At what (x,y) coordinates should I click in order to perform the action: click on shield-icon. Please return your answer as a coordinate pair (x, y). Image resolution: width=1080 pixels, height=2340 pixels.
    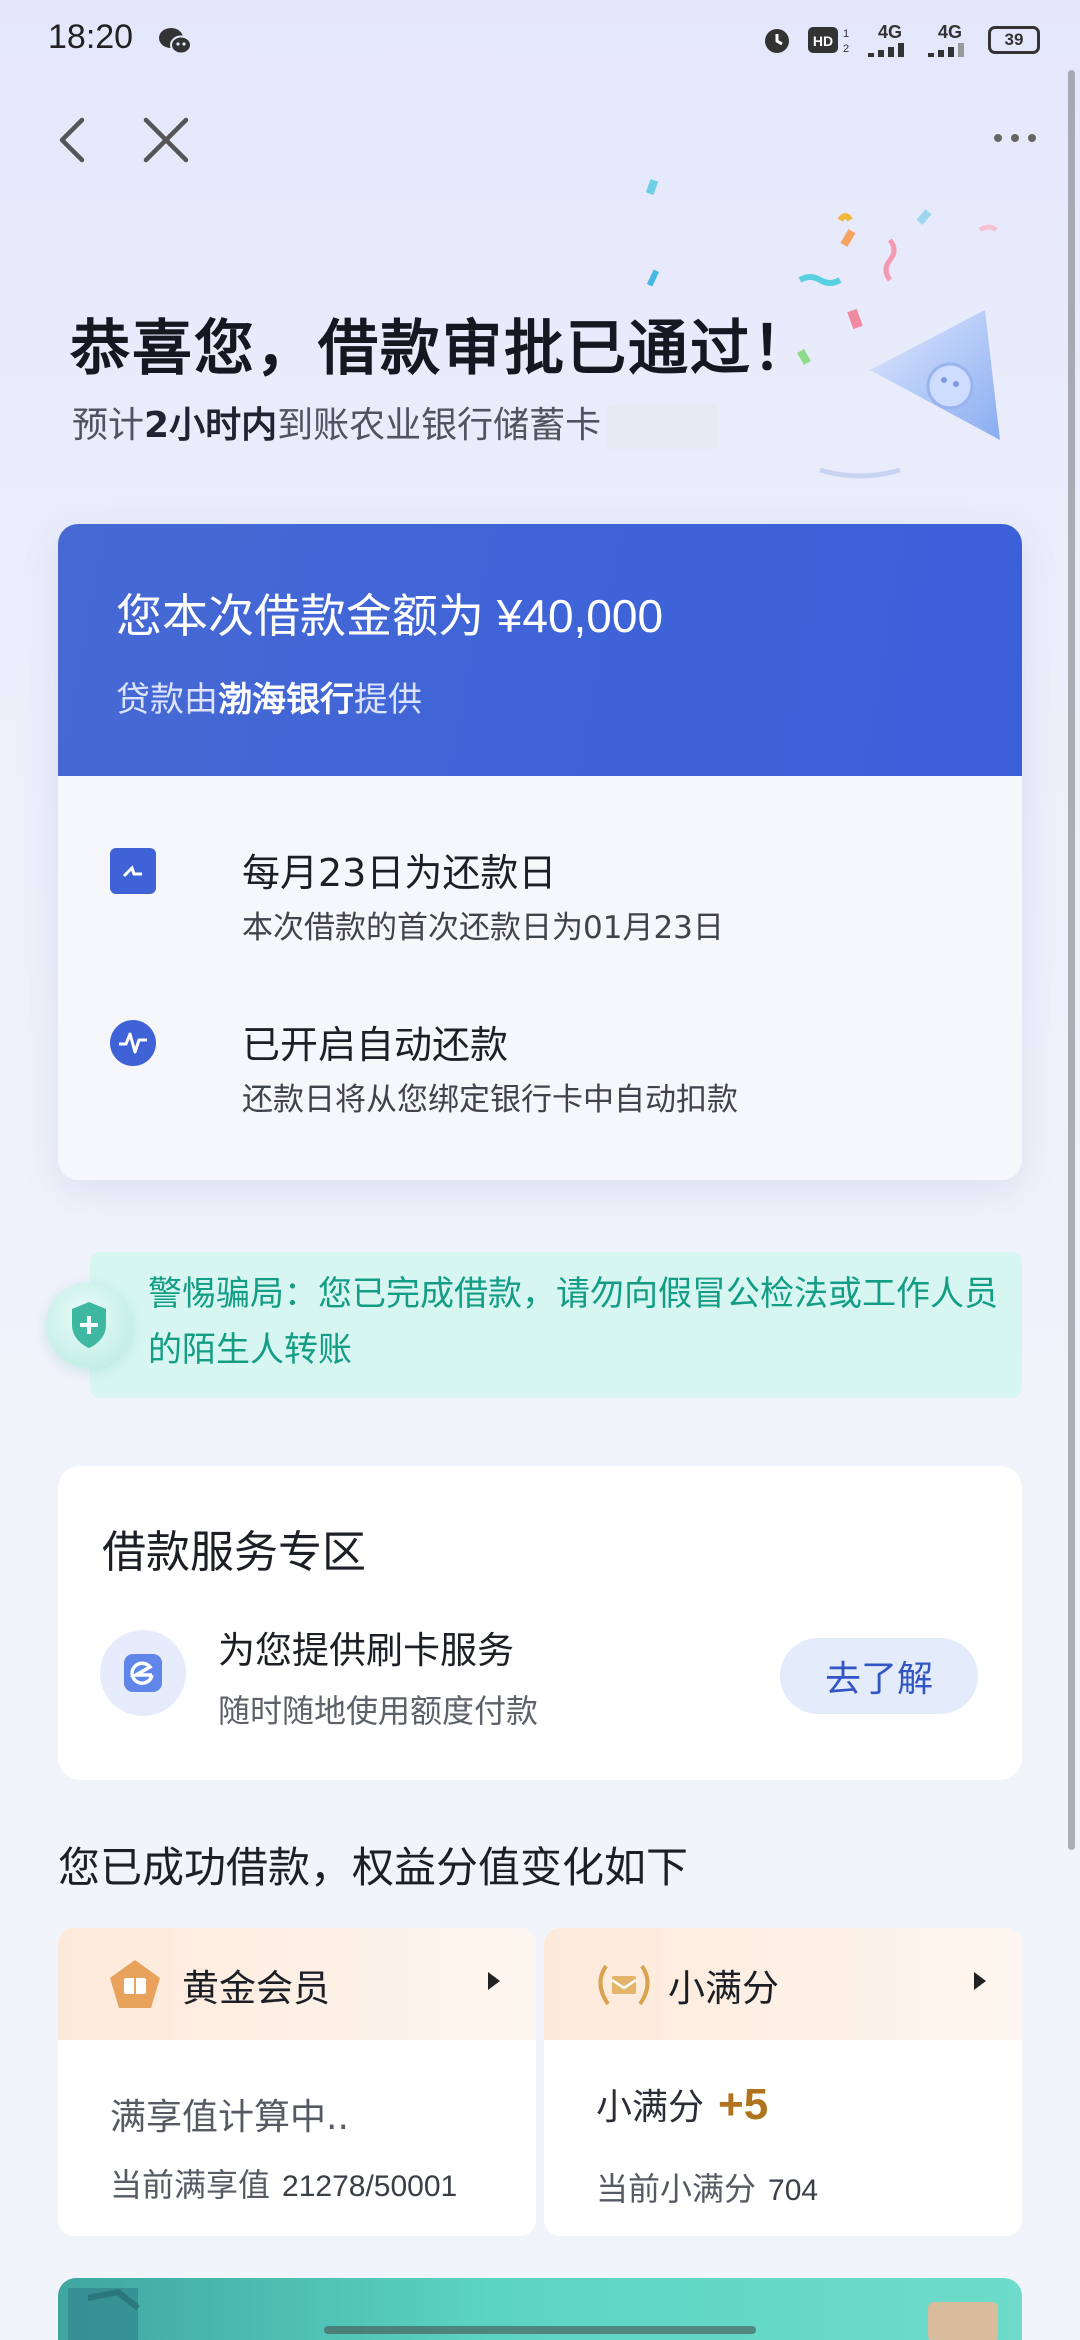
    Looking at the image, I should click on (89, 1325).